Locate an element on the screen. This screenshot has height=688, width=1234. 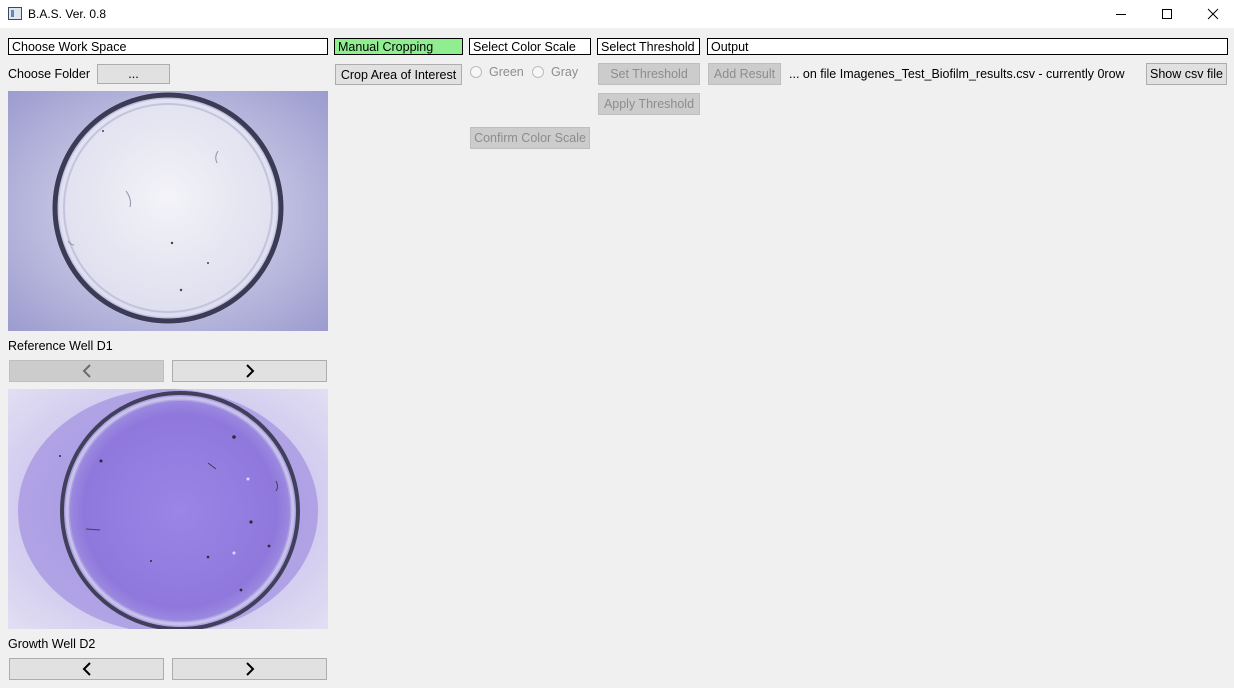
maximize-icon is located at coordinates (1167, 14).